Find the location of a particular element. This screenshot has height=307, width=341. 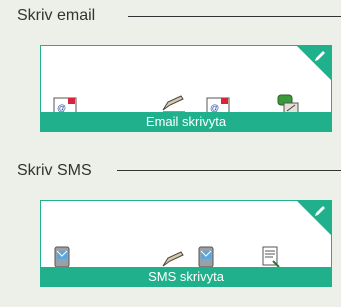

pen-writing-icon is located at coordinates (173, 104).